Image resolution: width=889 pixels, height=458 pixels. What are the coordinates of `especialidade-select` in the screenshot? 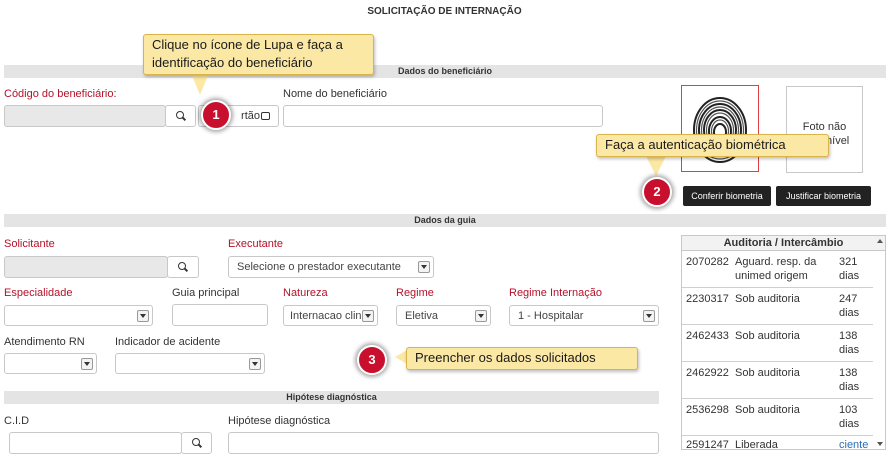 It's located at (78, 315).